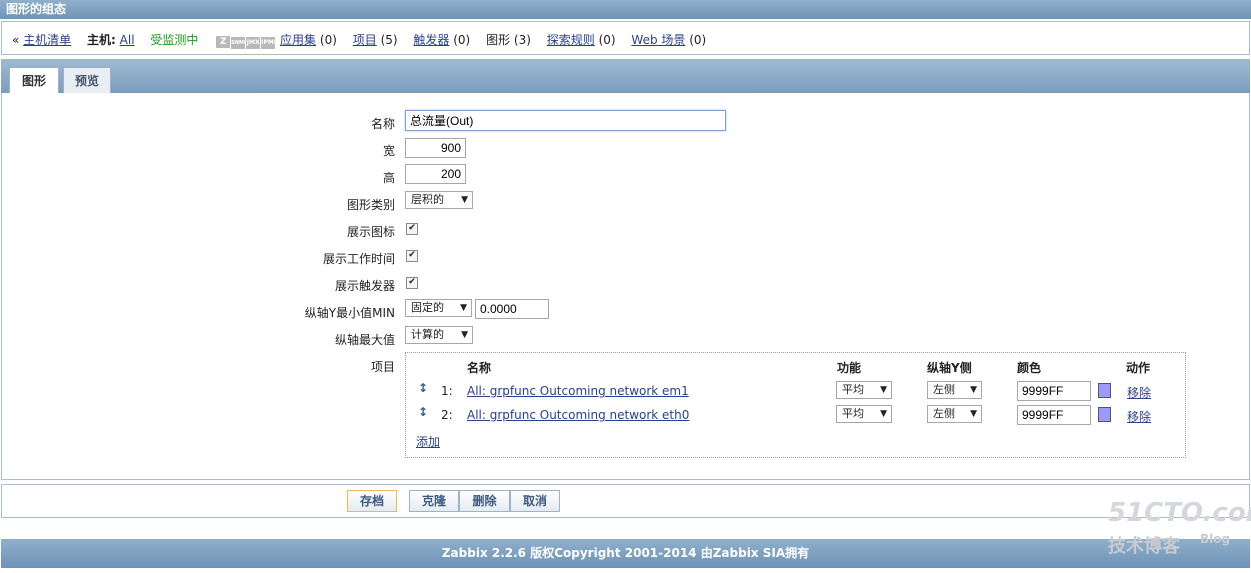  What do you see at coordinates (298, 40) in the screenshot?
I see `applications-link: 应用集` at bounding box center [298, 40].